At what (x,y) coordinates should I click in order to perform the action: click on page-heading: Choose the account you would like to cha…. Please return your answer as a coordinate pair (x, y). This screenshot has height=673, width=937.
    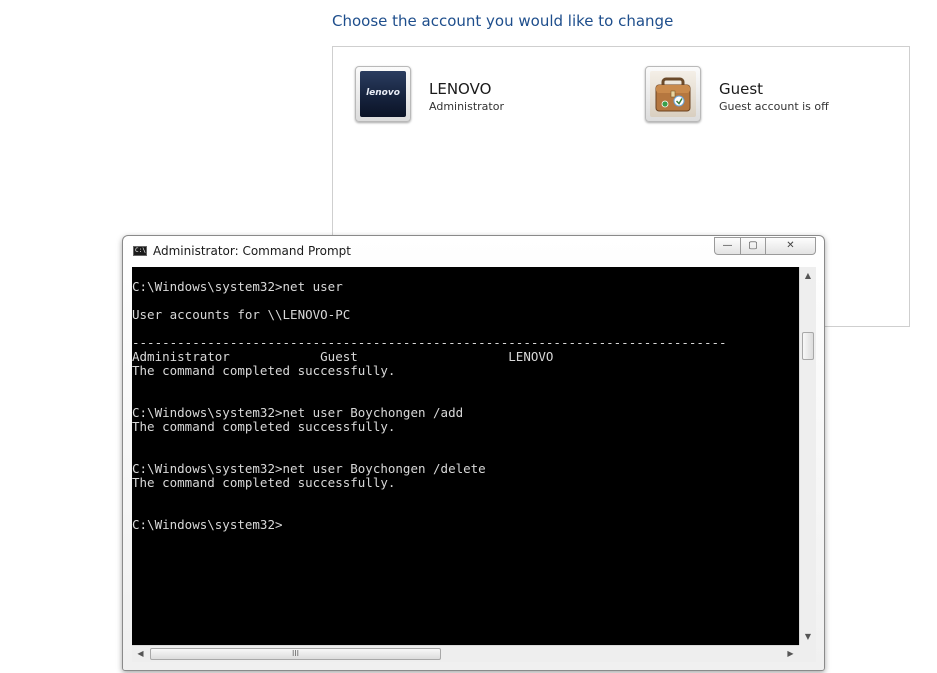
    Looking at the image, I should click on (503, 21).